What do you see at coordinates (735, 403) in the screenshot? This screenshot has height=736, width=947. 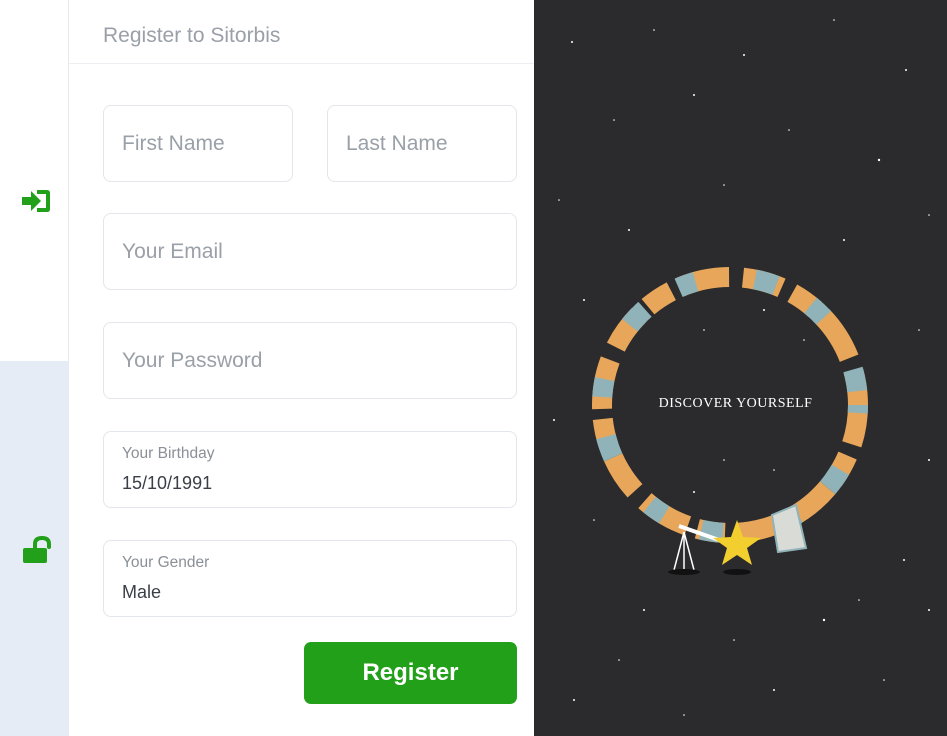 I see `illustration-caption: DISCOVER YOURSELF` at bounding box center [735, 403].